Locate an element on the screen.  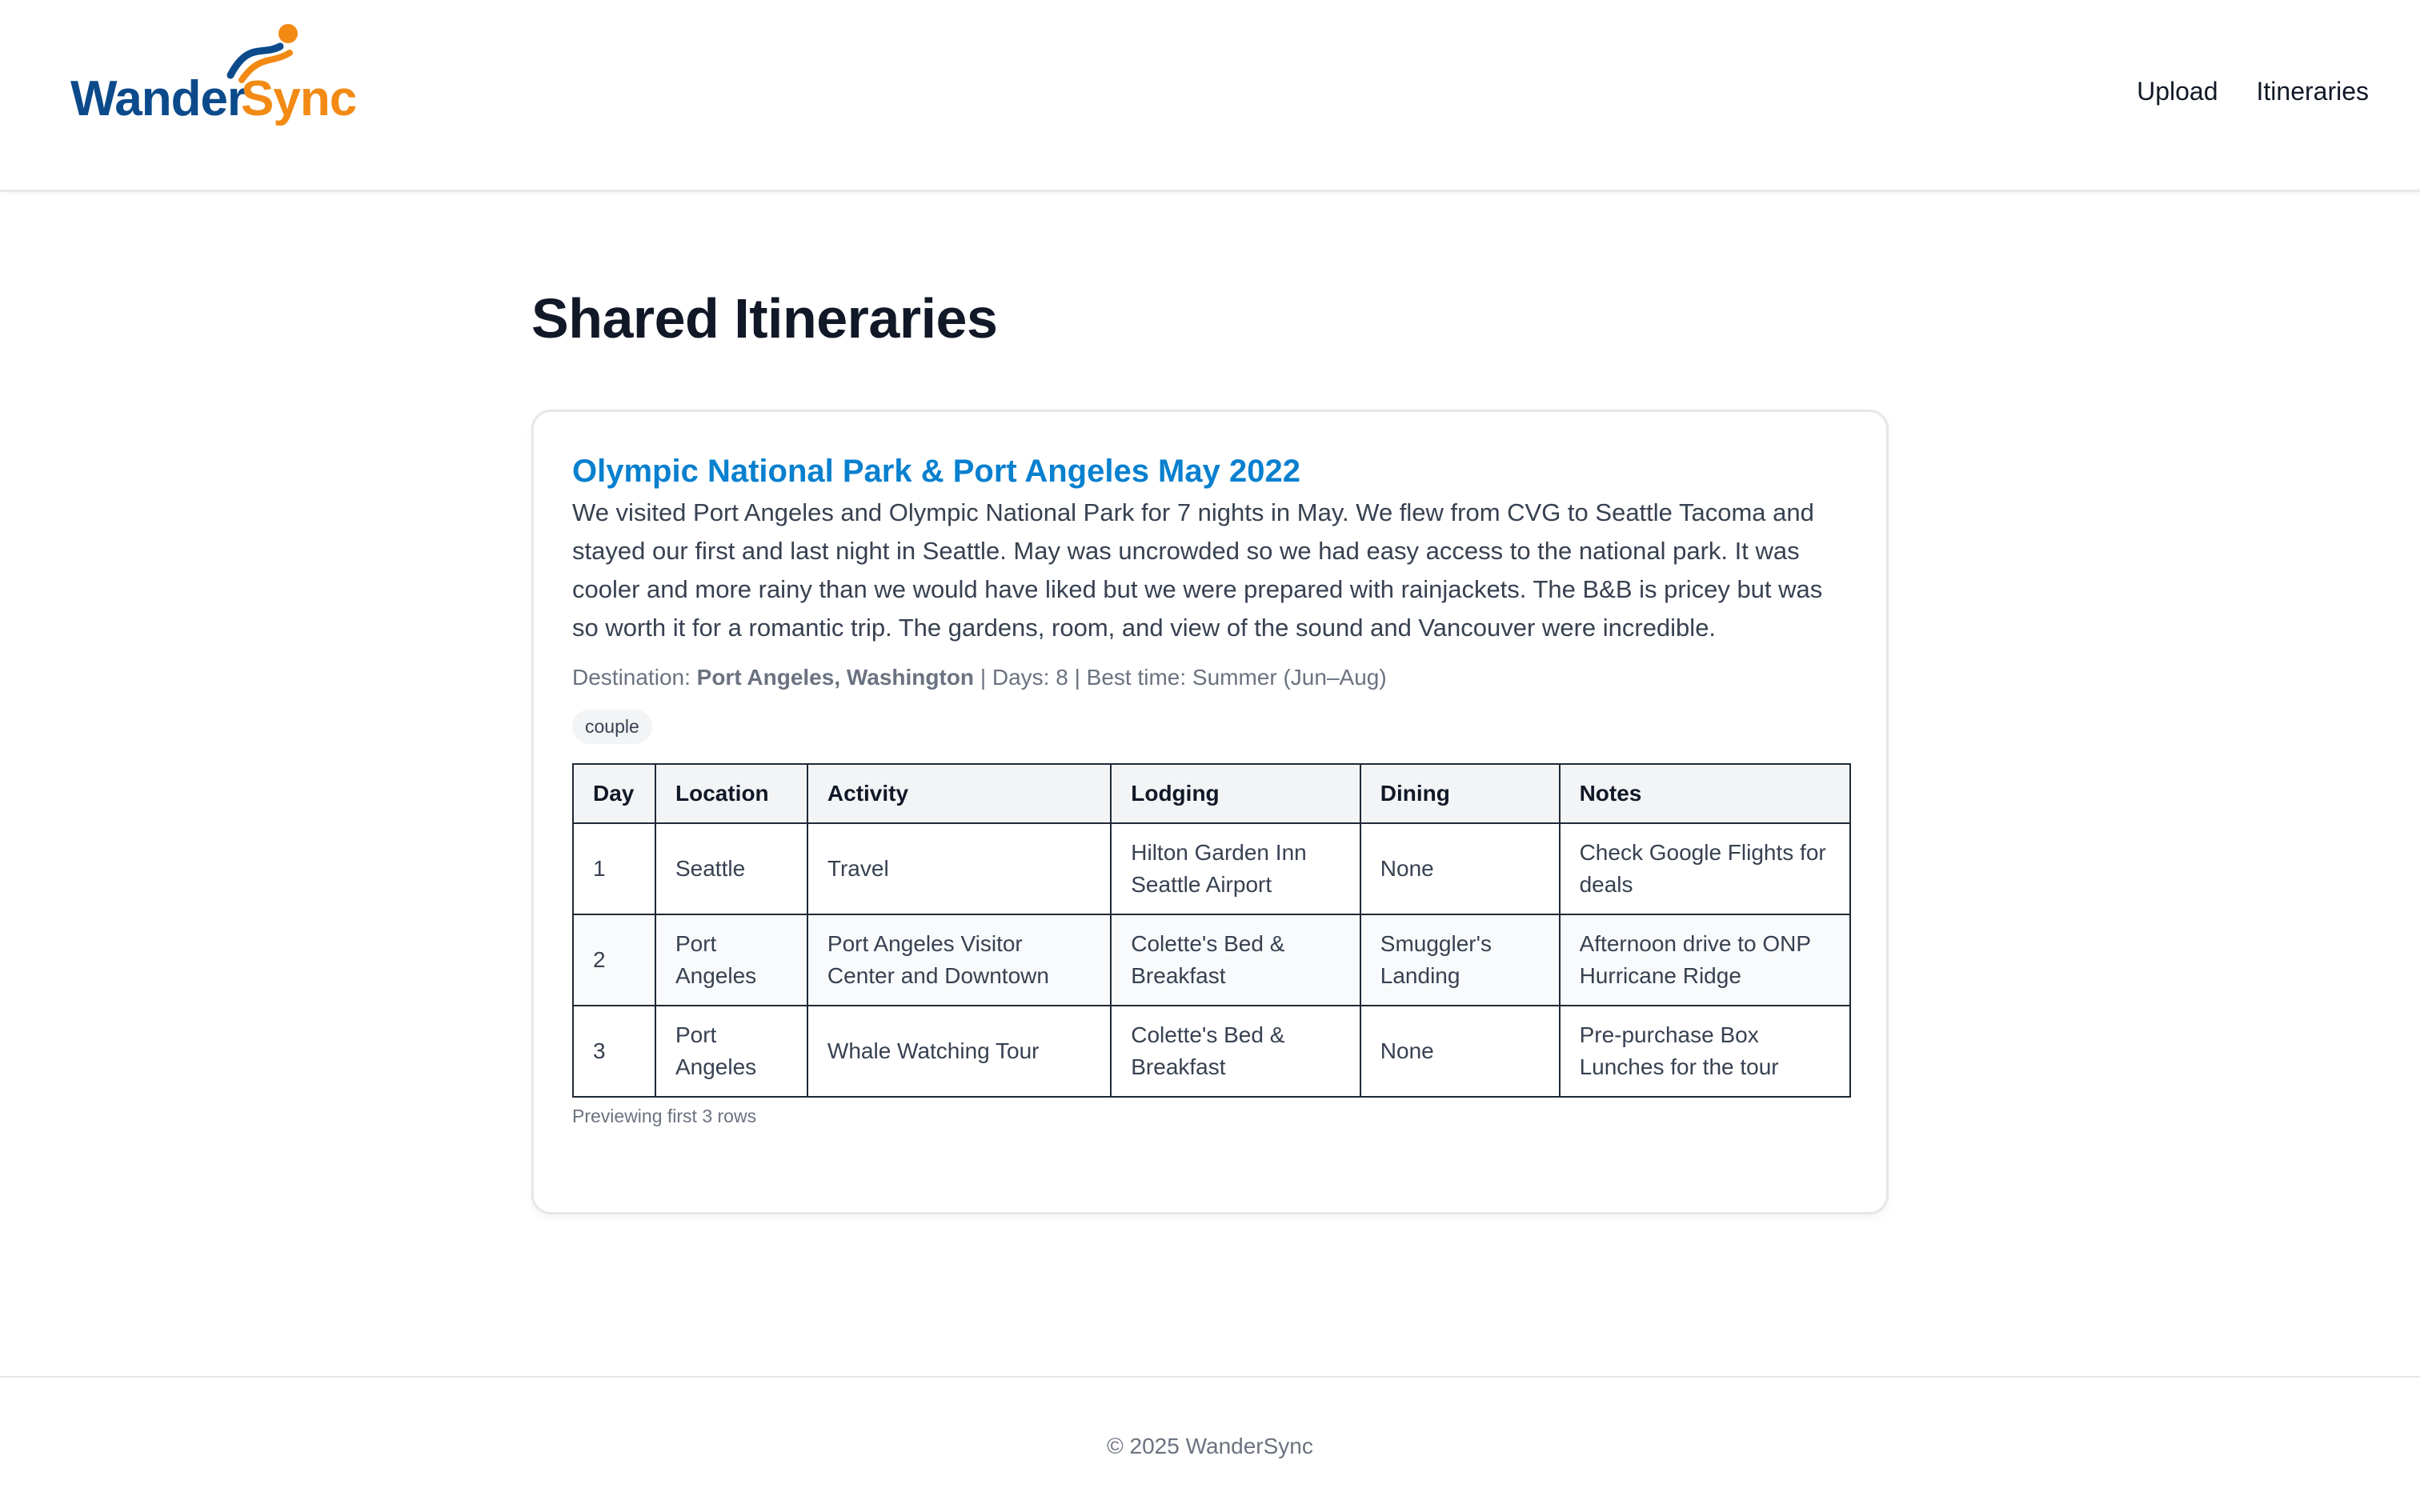
cell-lodging: Hilton Garden Inn Seattle Airport is located at coordinates (1235, 869).